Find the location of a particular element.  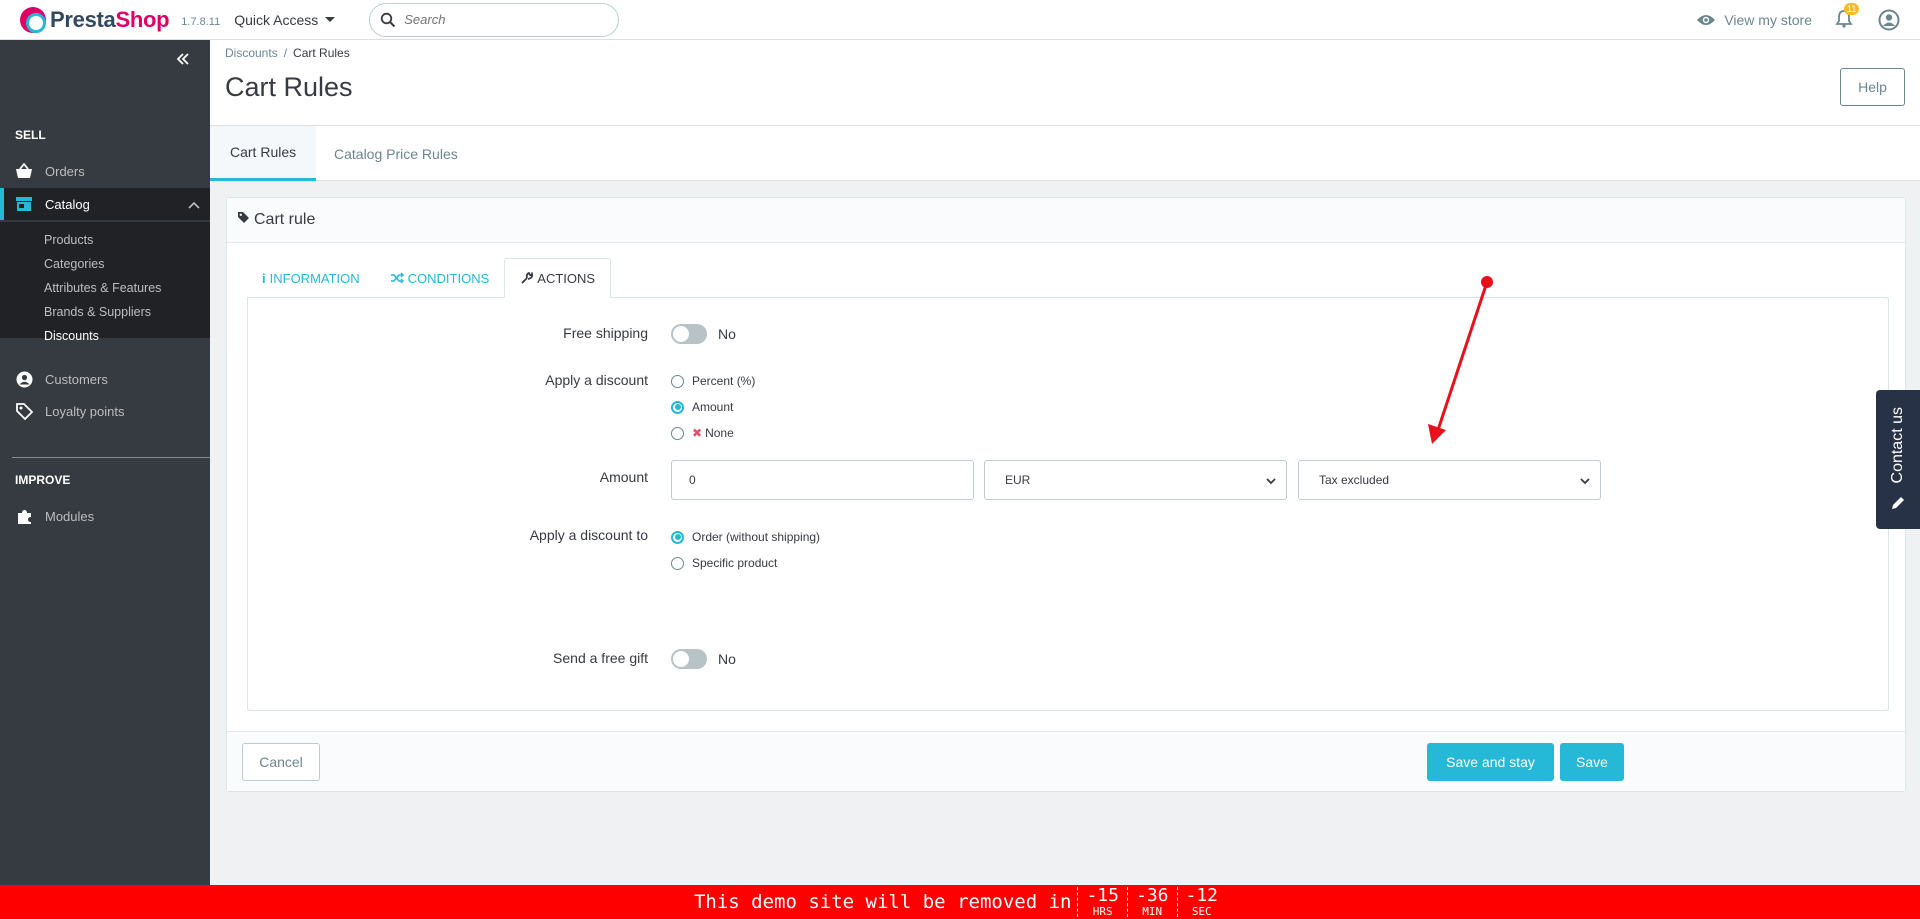

submenu-item-brands-suppliers: Brands & Suppliers is located at coordinates (105, 312).